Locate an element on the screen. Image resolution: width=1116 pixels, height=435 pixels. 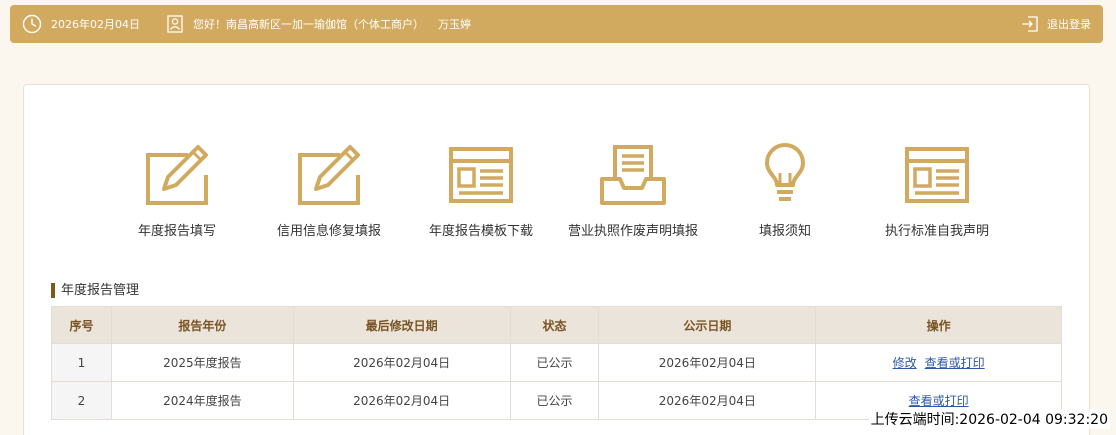
feature-label: 执行标准自我声明 is located at coordinates (936, 231).